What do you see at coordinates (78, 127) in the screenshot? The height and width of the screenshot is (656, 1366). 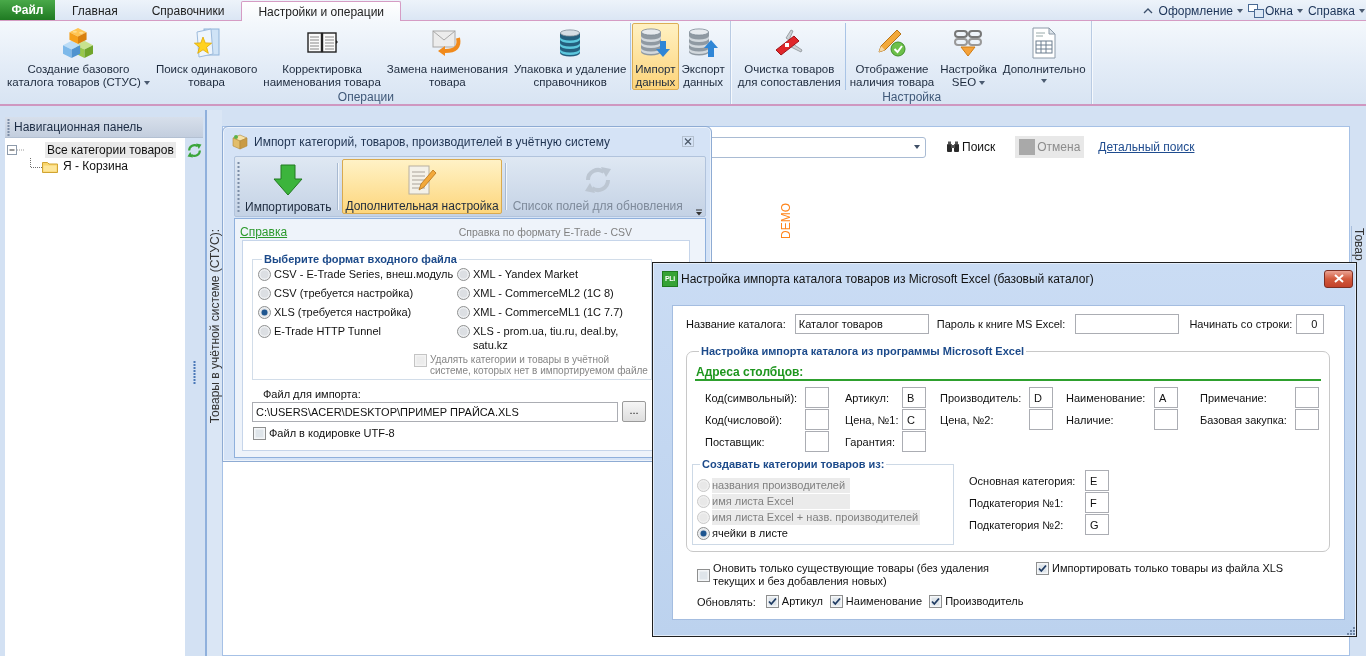 I see `panel-title: Навигационная панель` at bounding box center [78, 127].